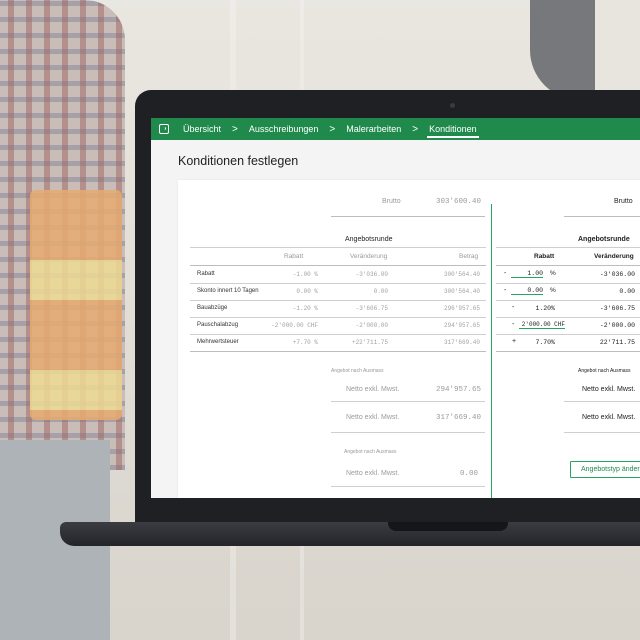  I want to click on page-title: Konditionen festlegen, so click(238, 161).